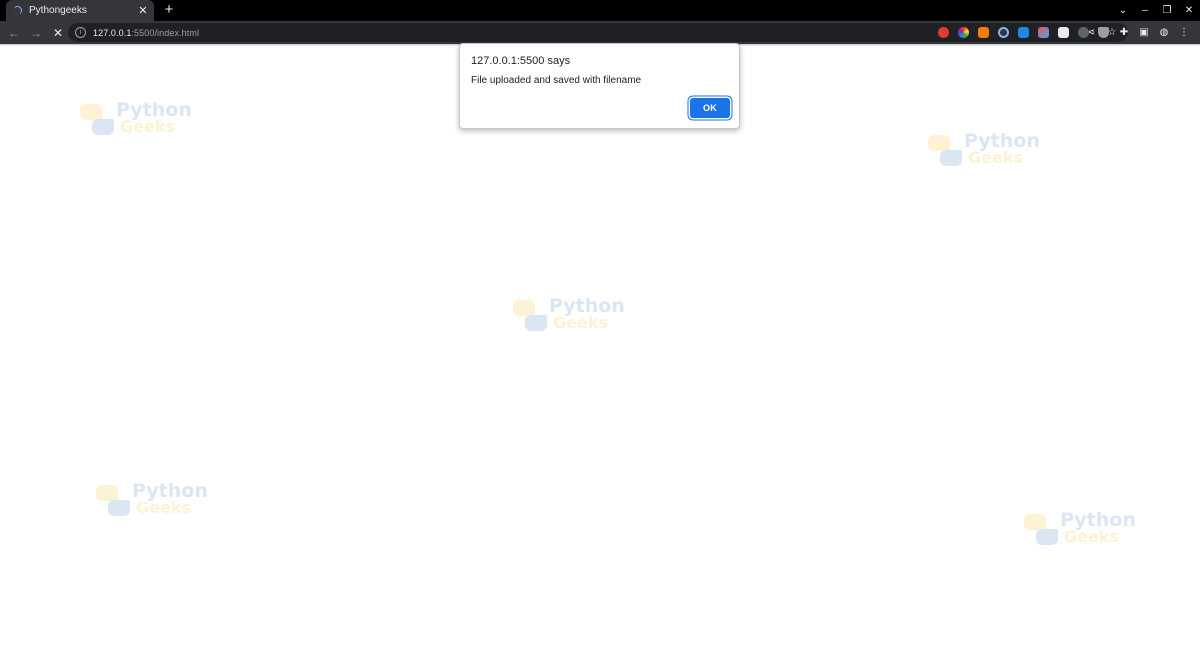 This screenshot has height=645, width=1200. What do you see at coordinates (1144, 33) in the screenshot?
I see `side-panel-icon: ▣` at bounding box center [1144, 33].